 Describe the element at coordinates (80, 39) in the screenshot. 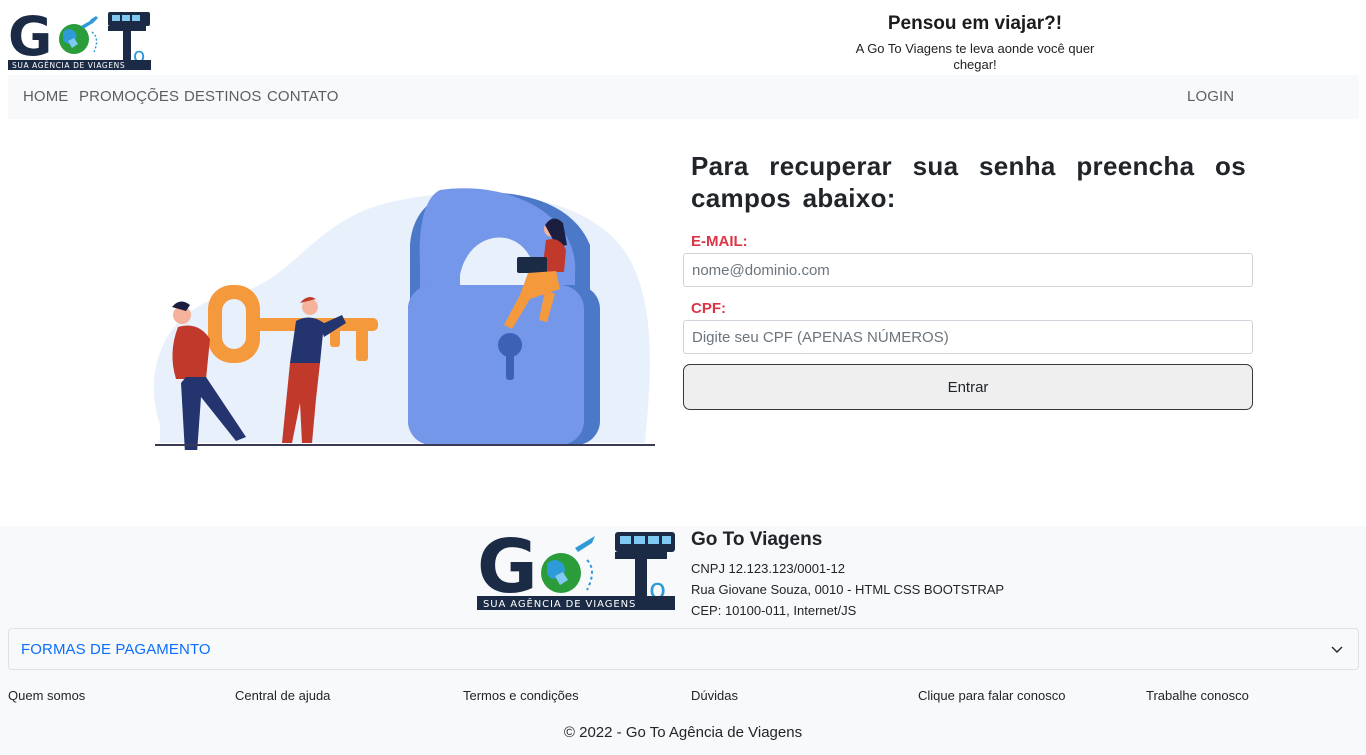

I see `brand-logo: G o SUA AGÊNCIA DE VIAGENS` at that location.